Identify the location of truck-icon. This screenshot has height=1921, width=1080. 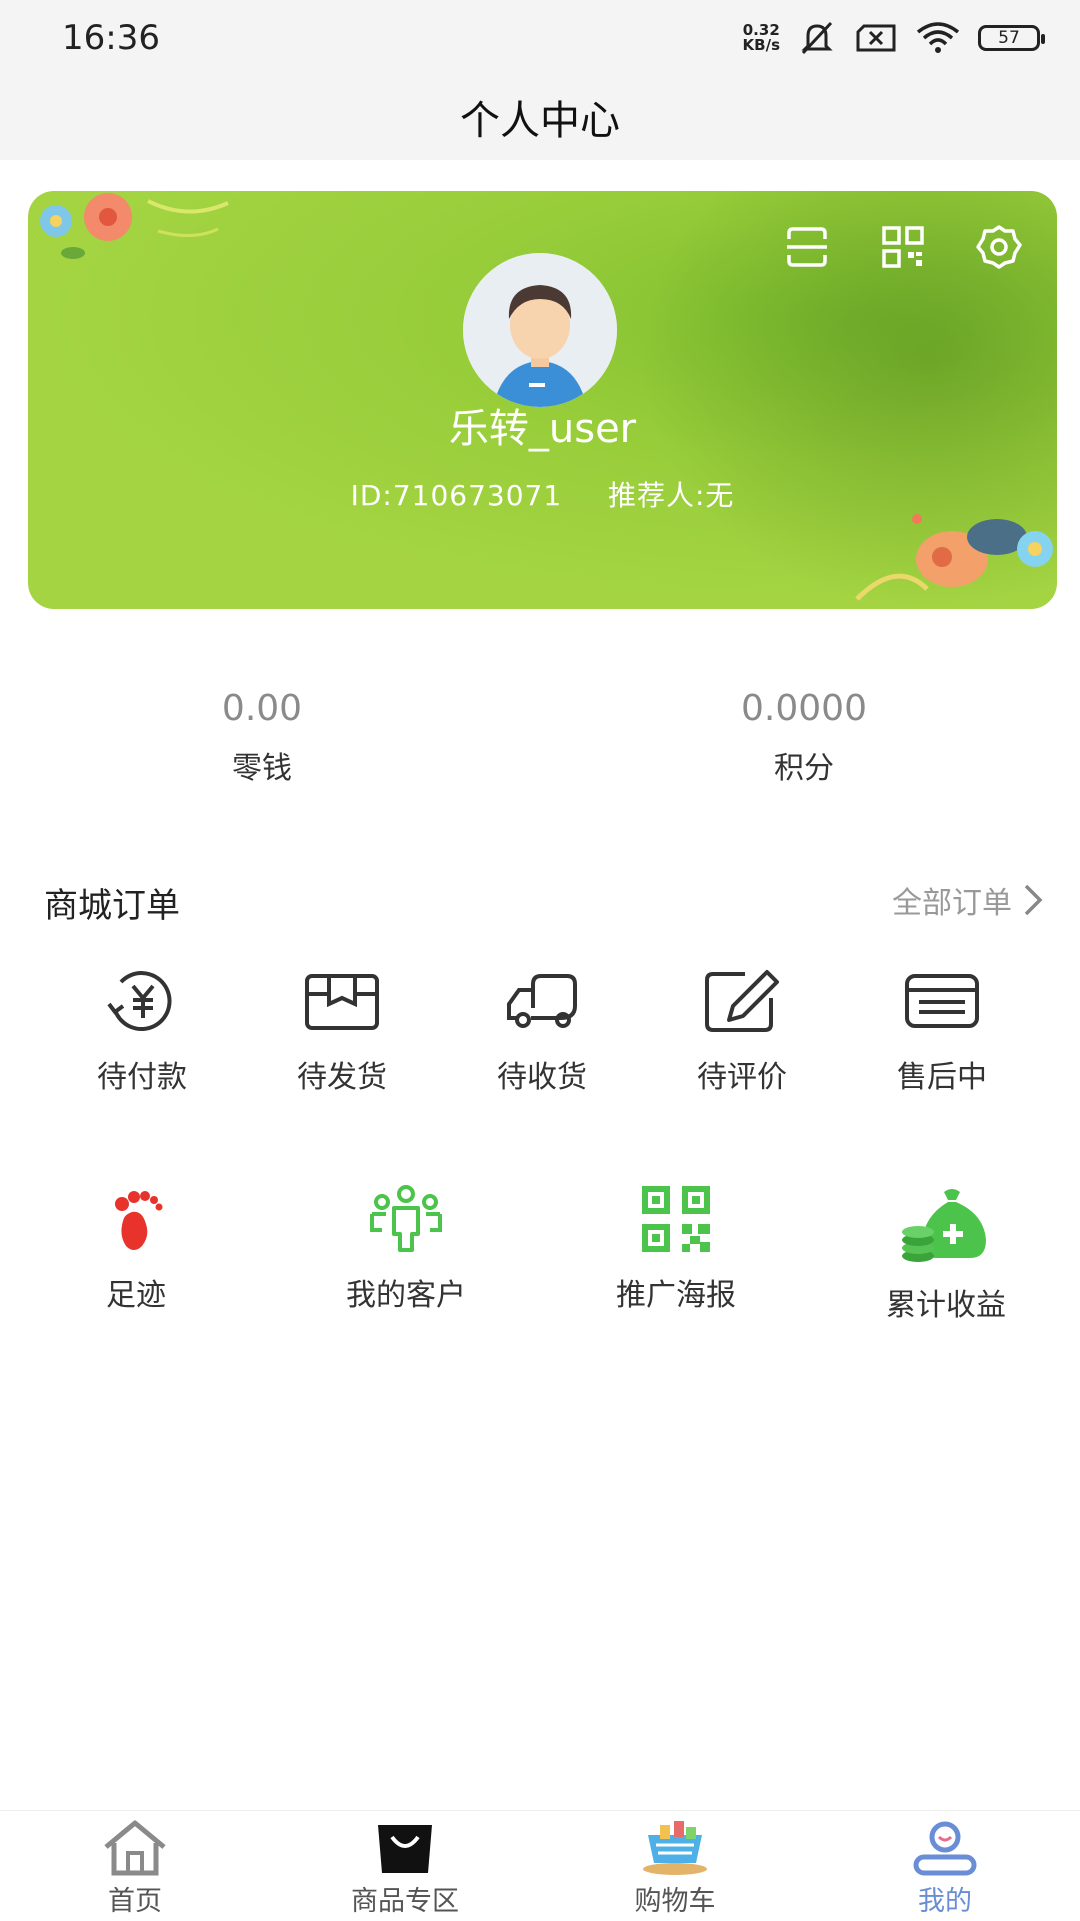
(542, 1001).